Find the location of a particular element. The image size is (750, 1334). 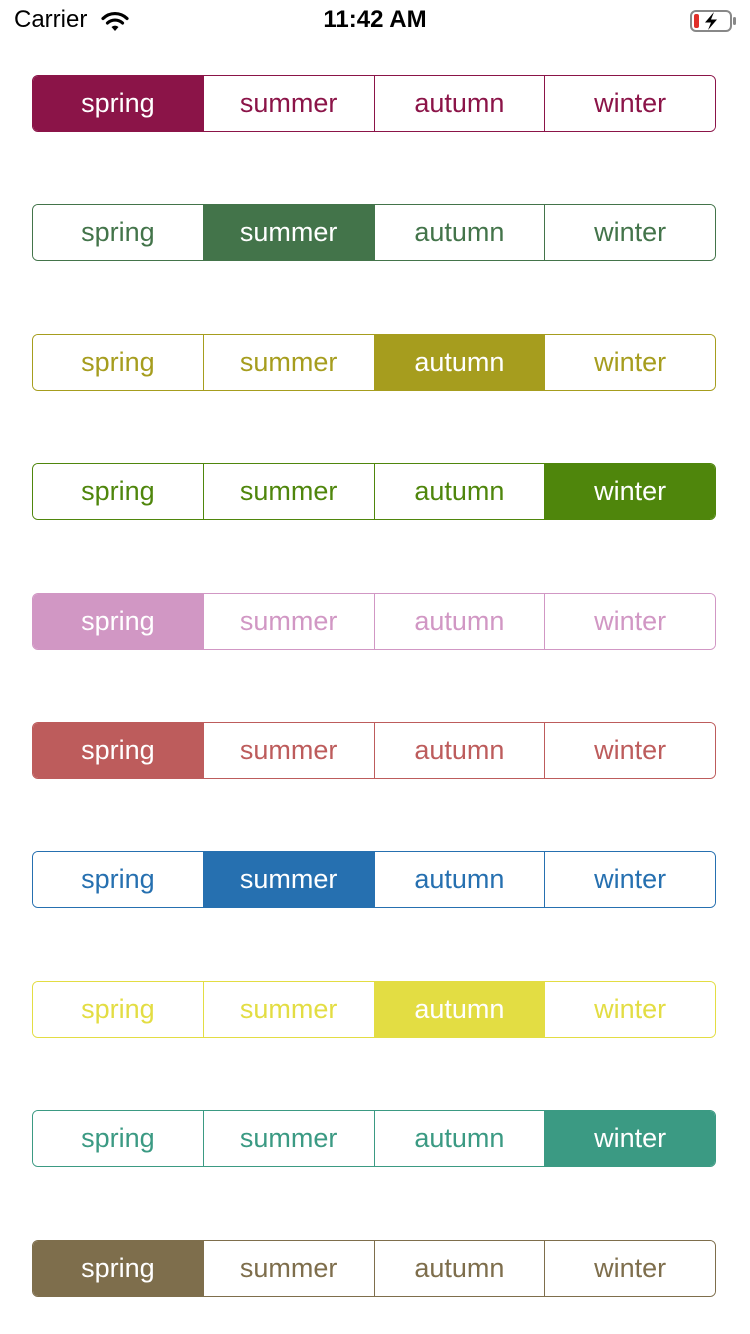

segmented-control-10: spring summer autumn winter is located at coordinates (374, 1268).